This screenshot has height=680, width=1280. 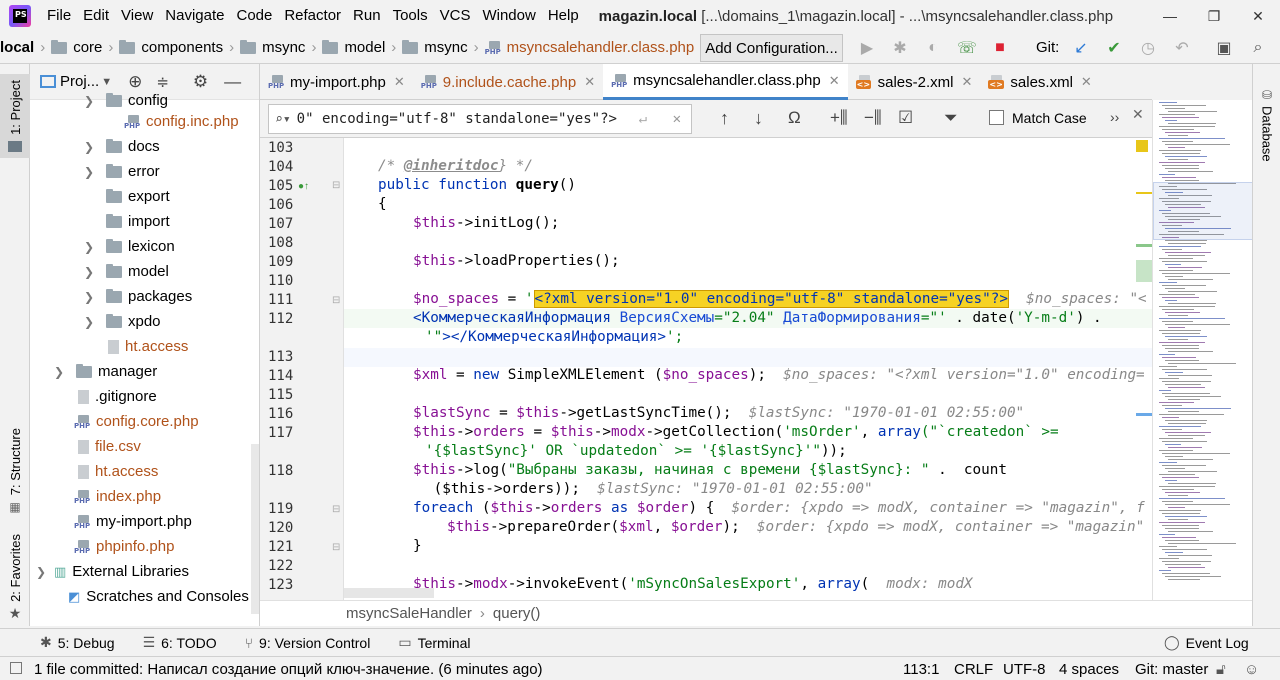 I want to click on cursor-position: 113:1, so click(x=921, y=669).